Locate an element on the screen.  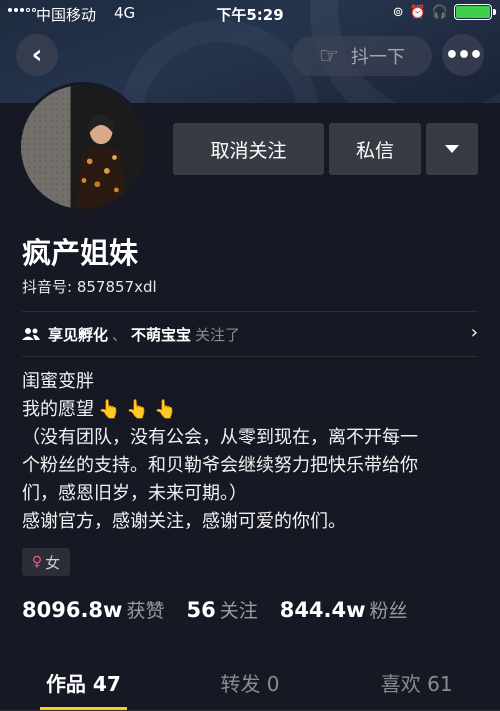
tab-likes: 喜欢 61 is located at coordinates (416, 685).